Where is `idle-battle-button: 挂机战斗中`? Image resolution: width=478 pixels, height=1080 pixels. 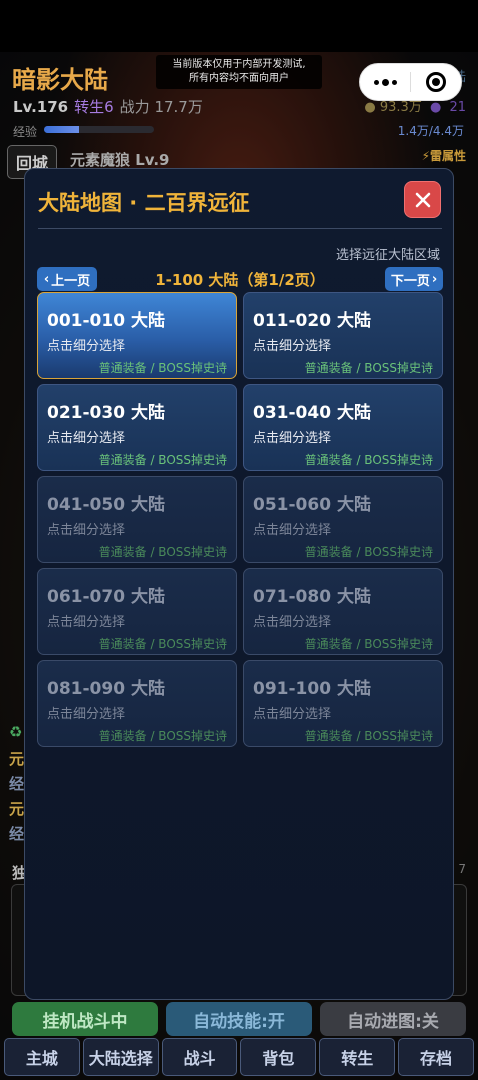
idle-battle-button: 挂机战斗中 is located at coordinates (85, 1019).